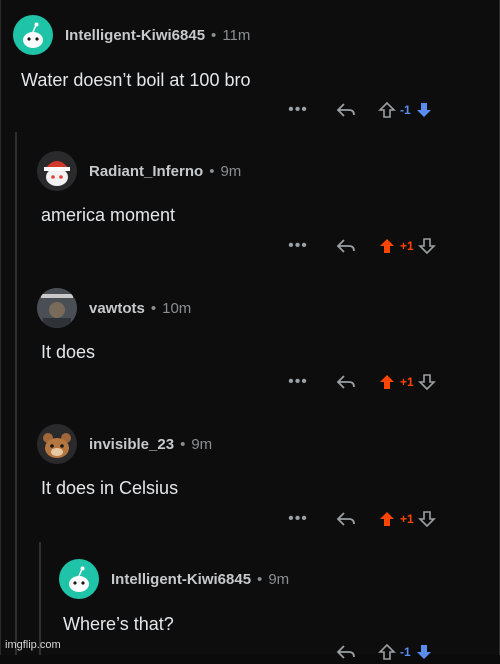 The height and width of the screenshot is (664, 500). I want to click on photo-avatar-icon, so click(57, 308).